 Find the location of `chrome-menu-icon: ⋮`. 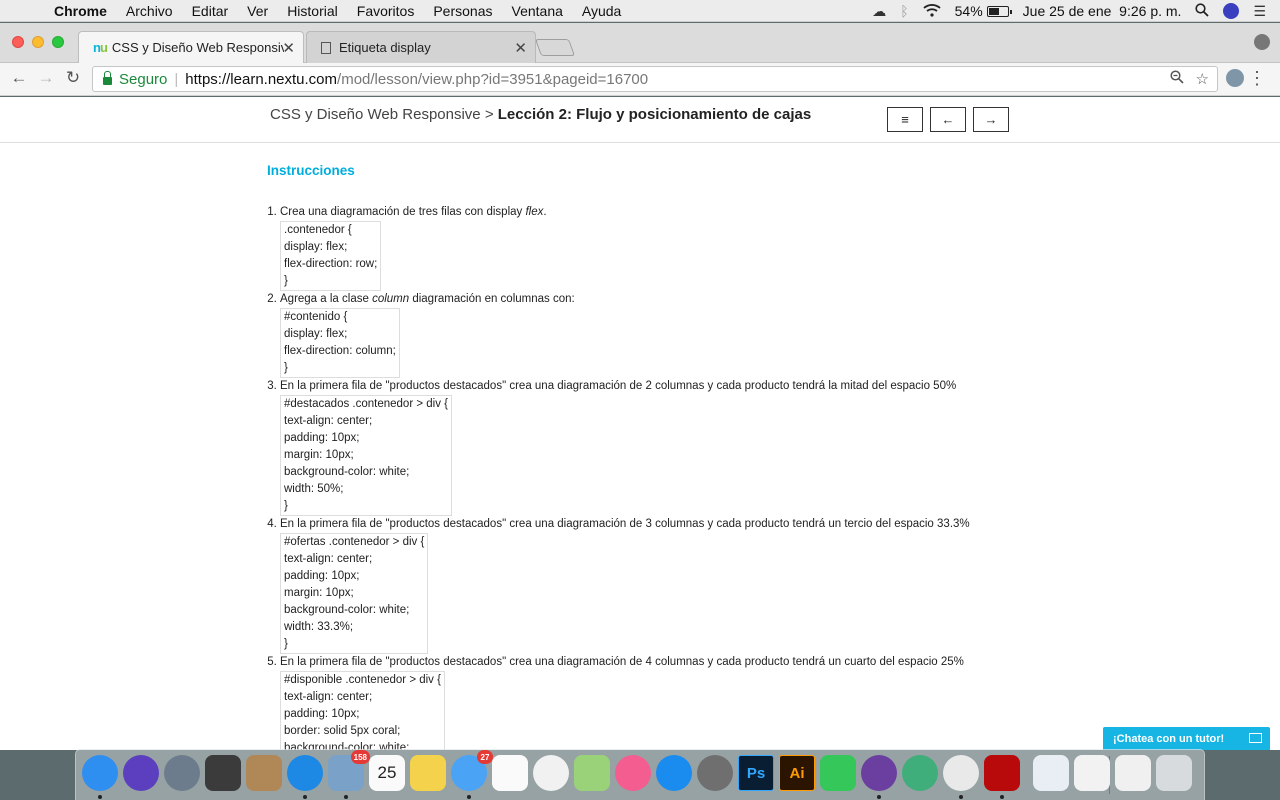

chrome-menu-icon: ⋮ is located at coordinates (1257, 78).